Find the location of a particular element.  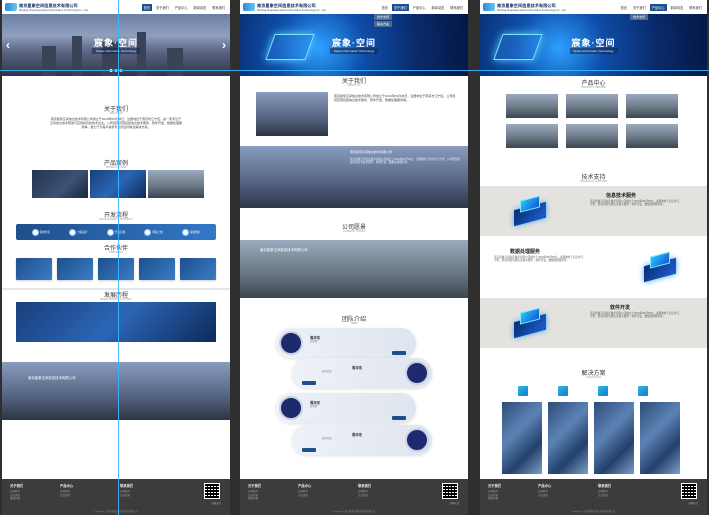

process-step: 开发实施 is located at coordinates (115, 232).